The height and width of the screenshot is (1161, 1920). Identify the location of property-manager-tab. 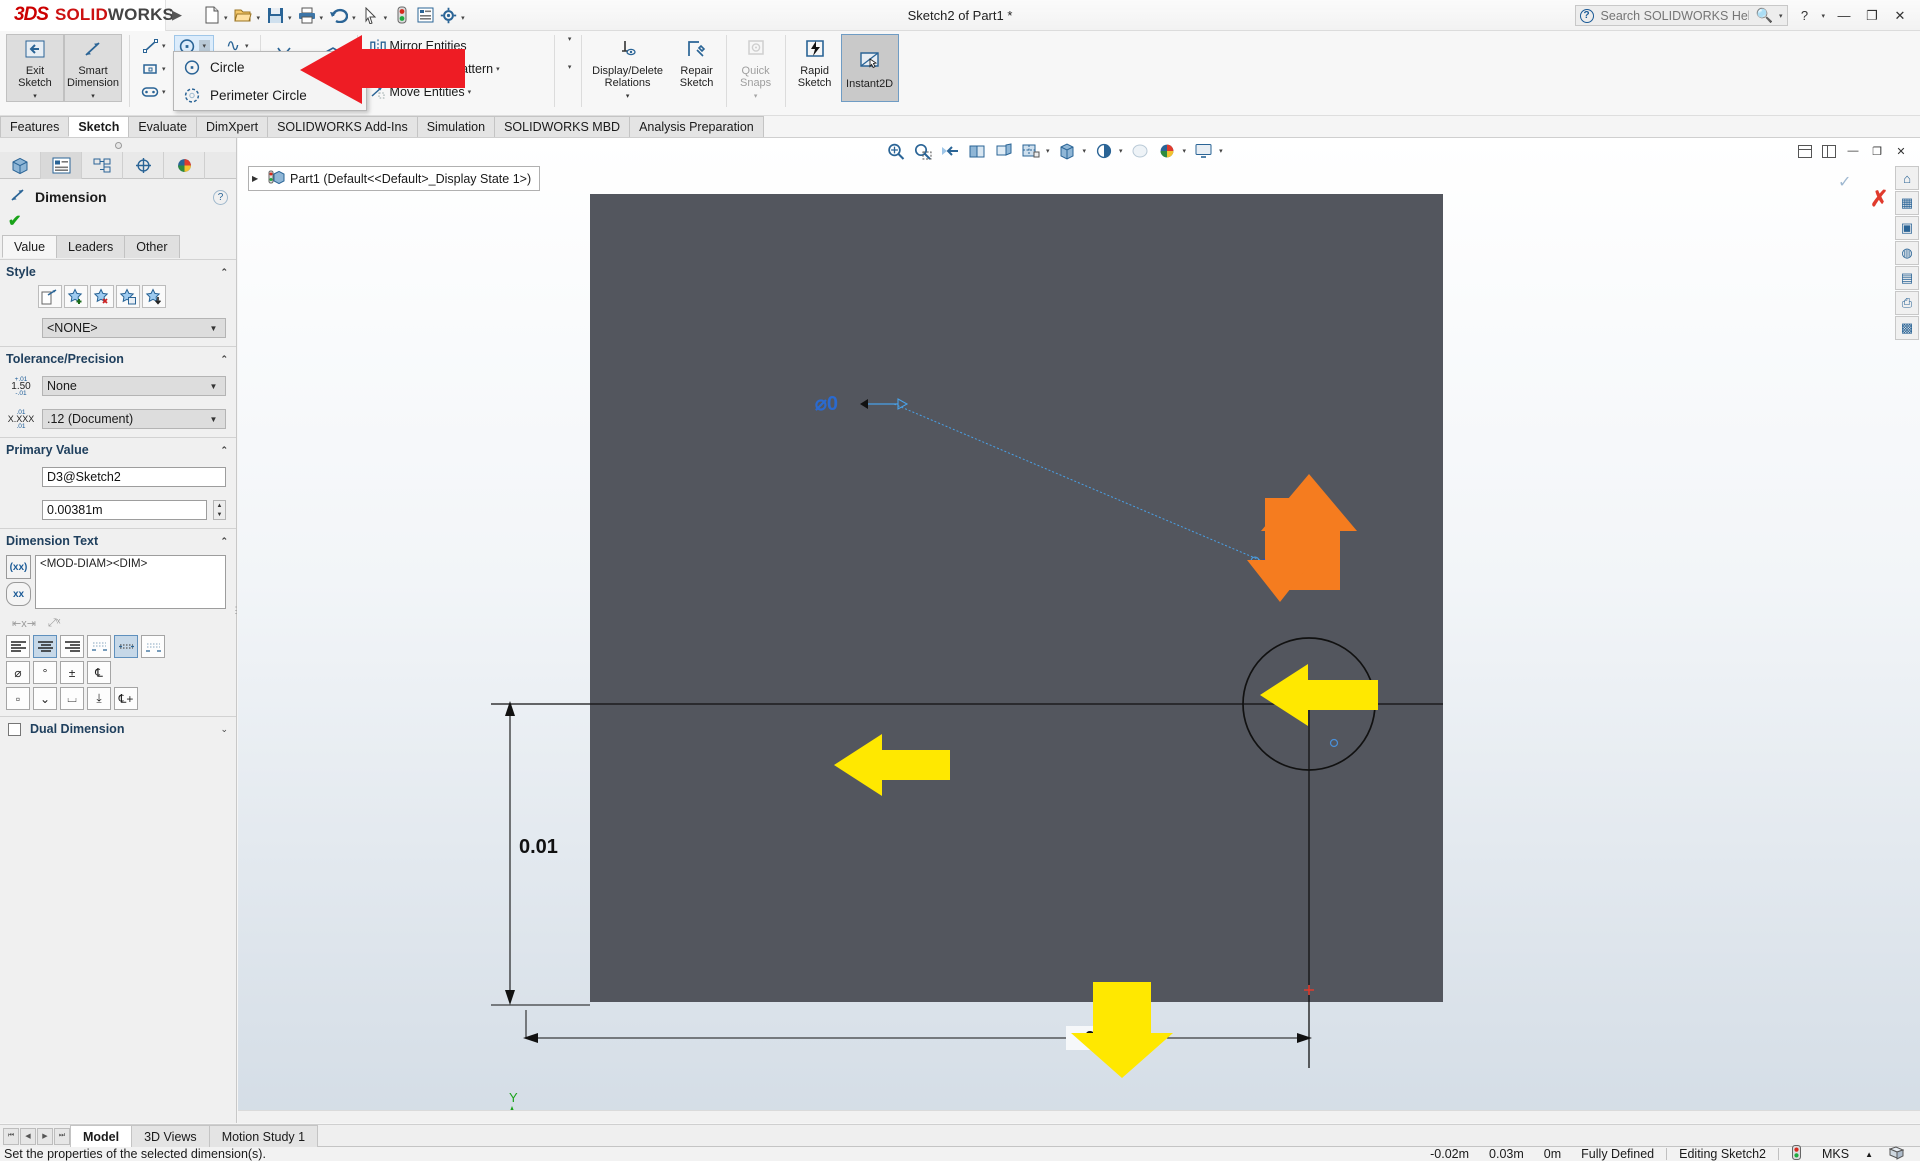
(61, 165).